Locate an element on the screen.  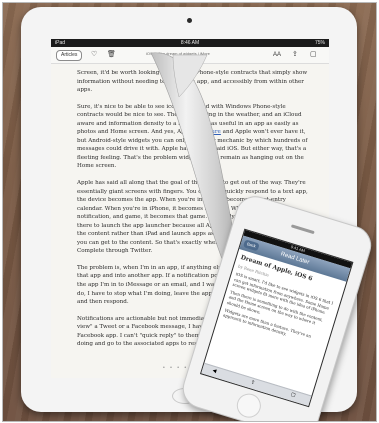
articles-button: Articles is located at coordinates (69, 55).